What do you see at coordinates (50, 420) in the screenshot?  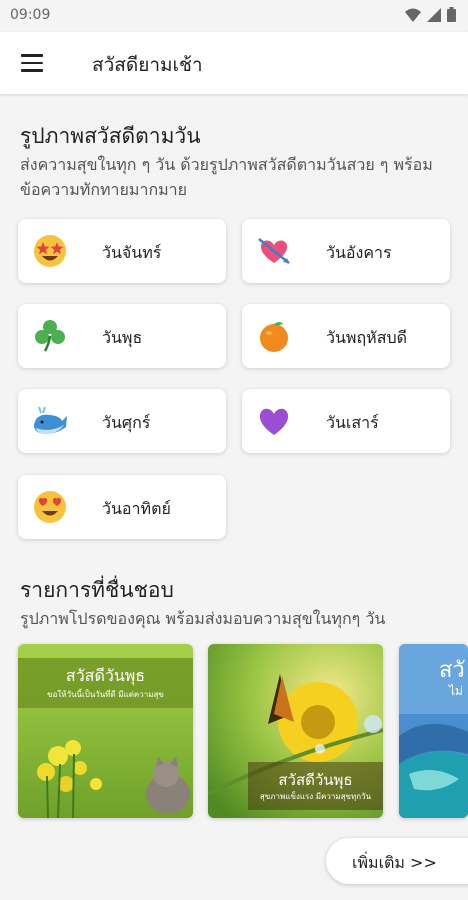 I see `whale-icon` at bounding box center [50, 420].